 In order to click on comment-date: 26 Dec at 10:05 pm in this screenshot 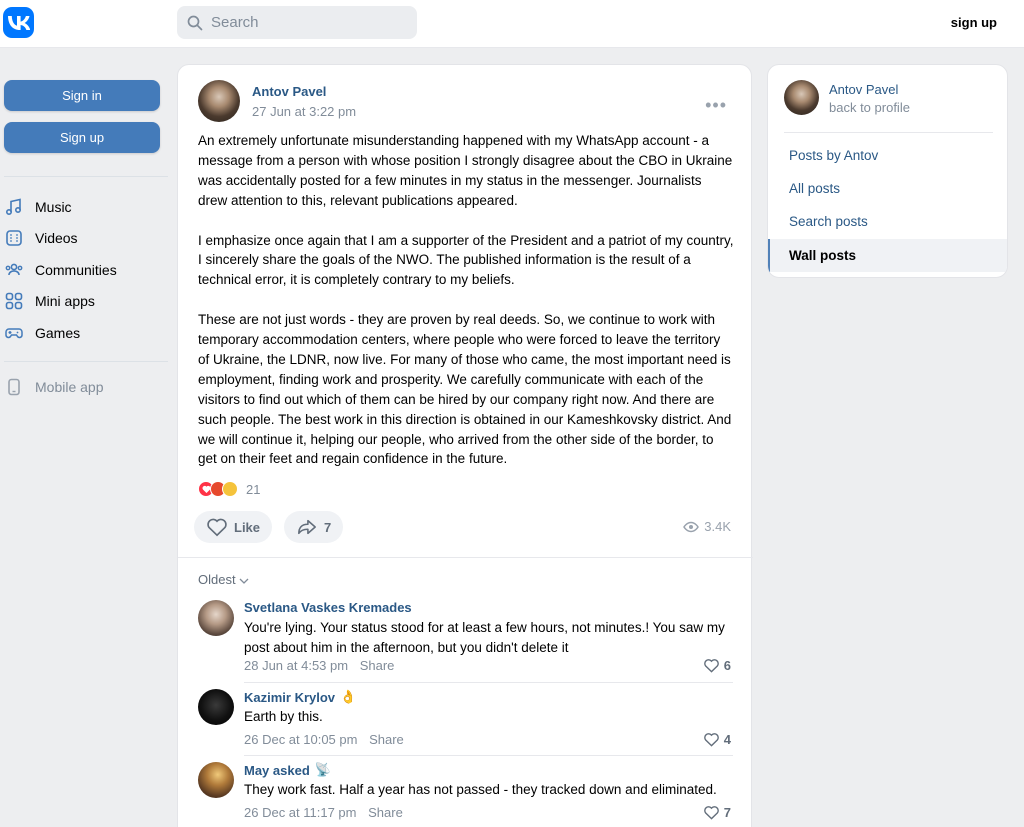, I will do `click(300, 739)`.